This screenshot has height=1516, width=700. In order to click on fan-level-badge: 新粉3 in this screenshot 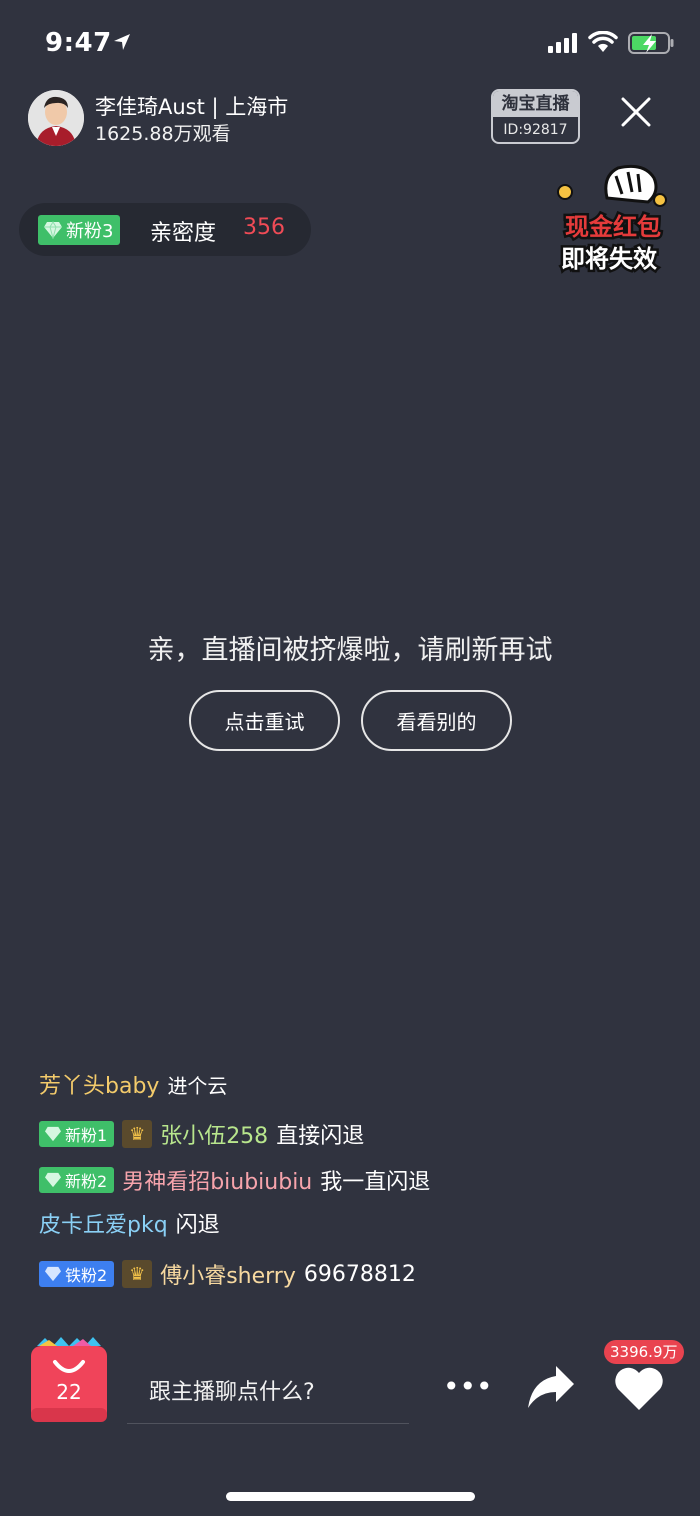, I will do `click(79, 230)`.